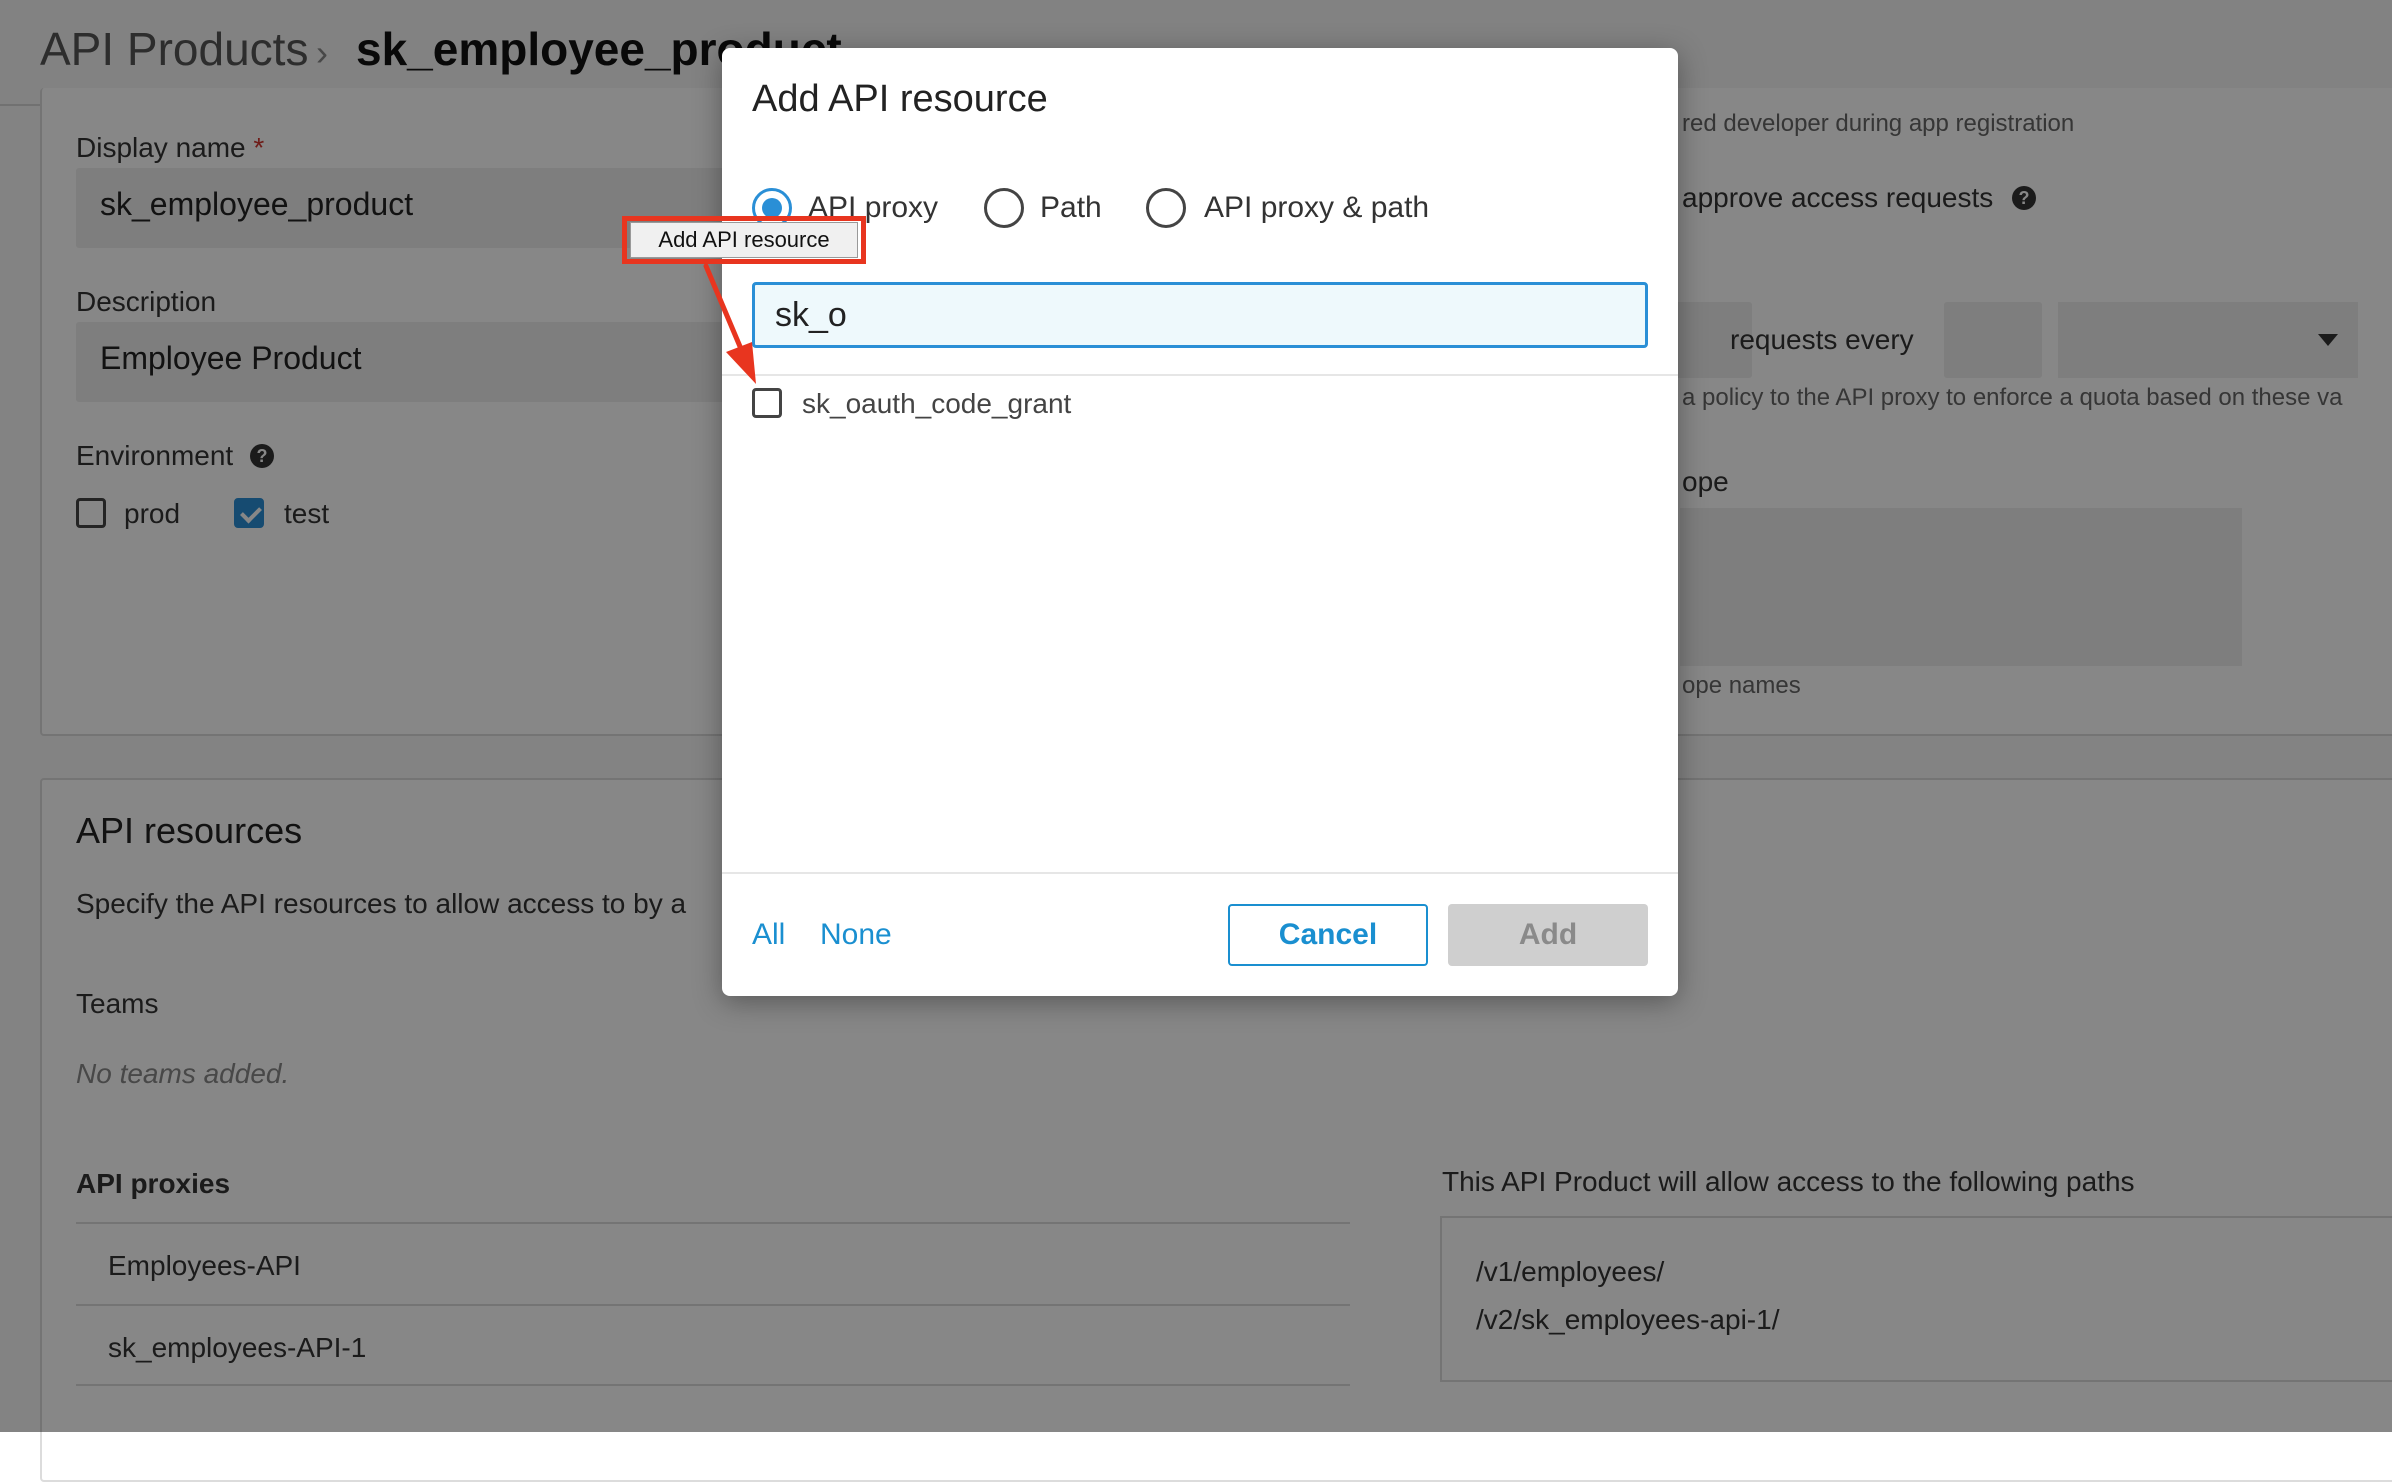 The width and height of the screenshot is (2392, 1482). I want to click on cancel-button: Cancel, so click(1328, 935).